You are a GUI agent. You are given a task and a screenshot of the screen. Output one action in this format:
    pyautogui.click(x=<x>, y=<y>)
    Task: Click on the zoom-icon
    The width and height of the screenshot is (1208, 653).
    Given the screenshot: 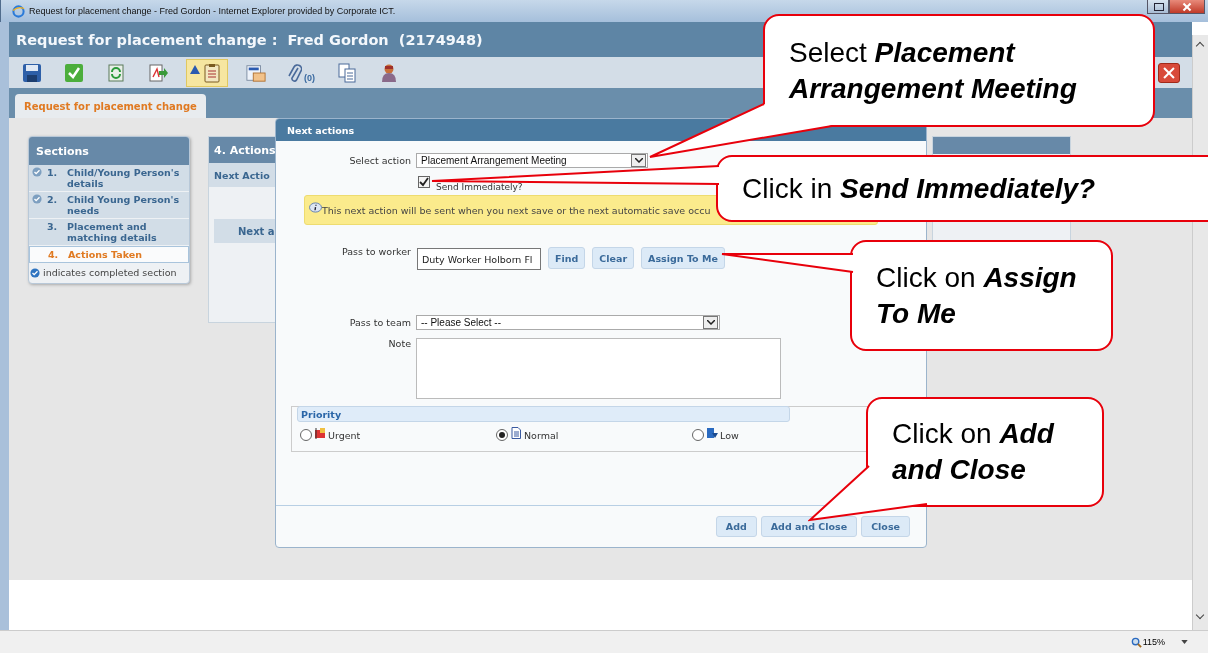 What is the action you would take?
    pyautogui.click(x=1136, y=642)
    